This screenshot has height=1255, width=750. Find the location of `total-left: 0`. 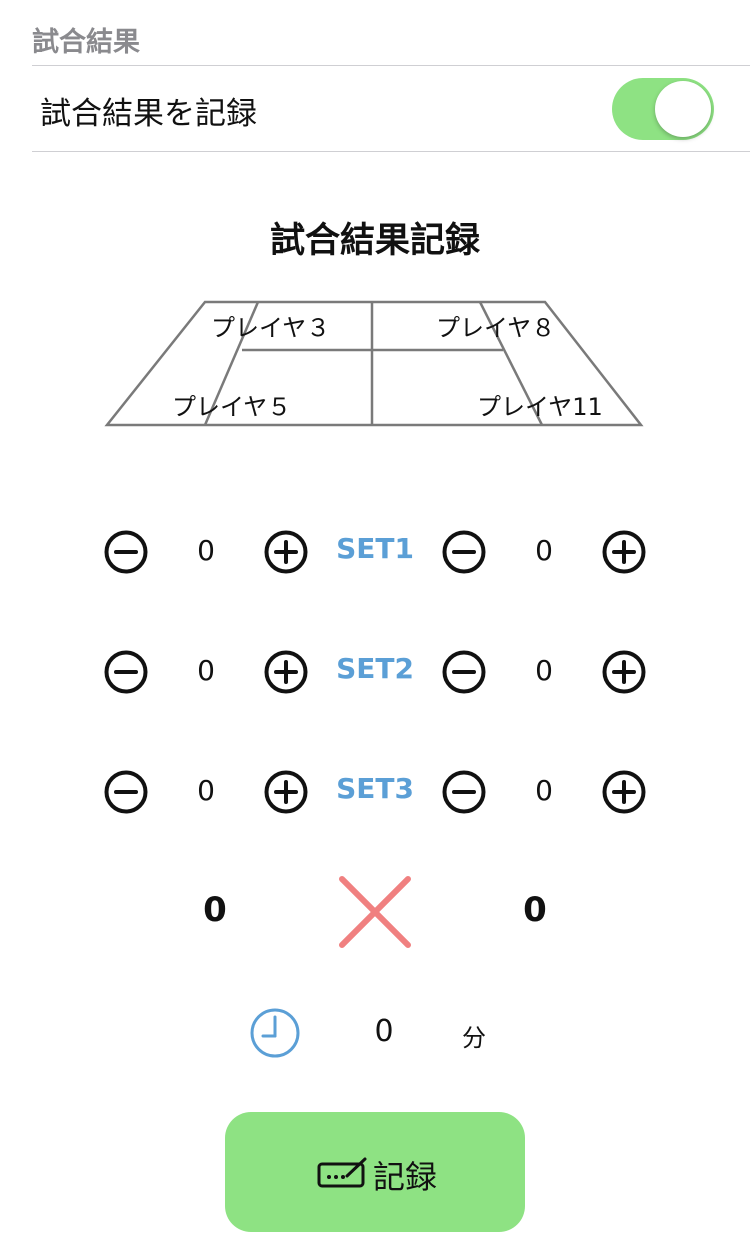

total-left: 0 is located at coordinates (215, 910).